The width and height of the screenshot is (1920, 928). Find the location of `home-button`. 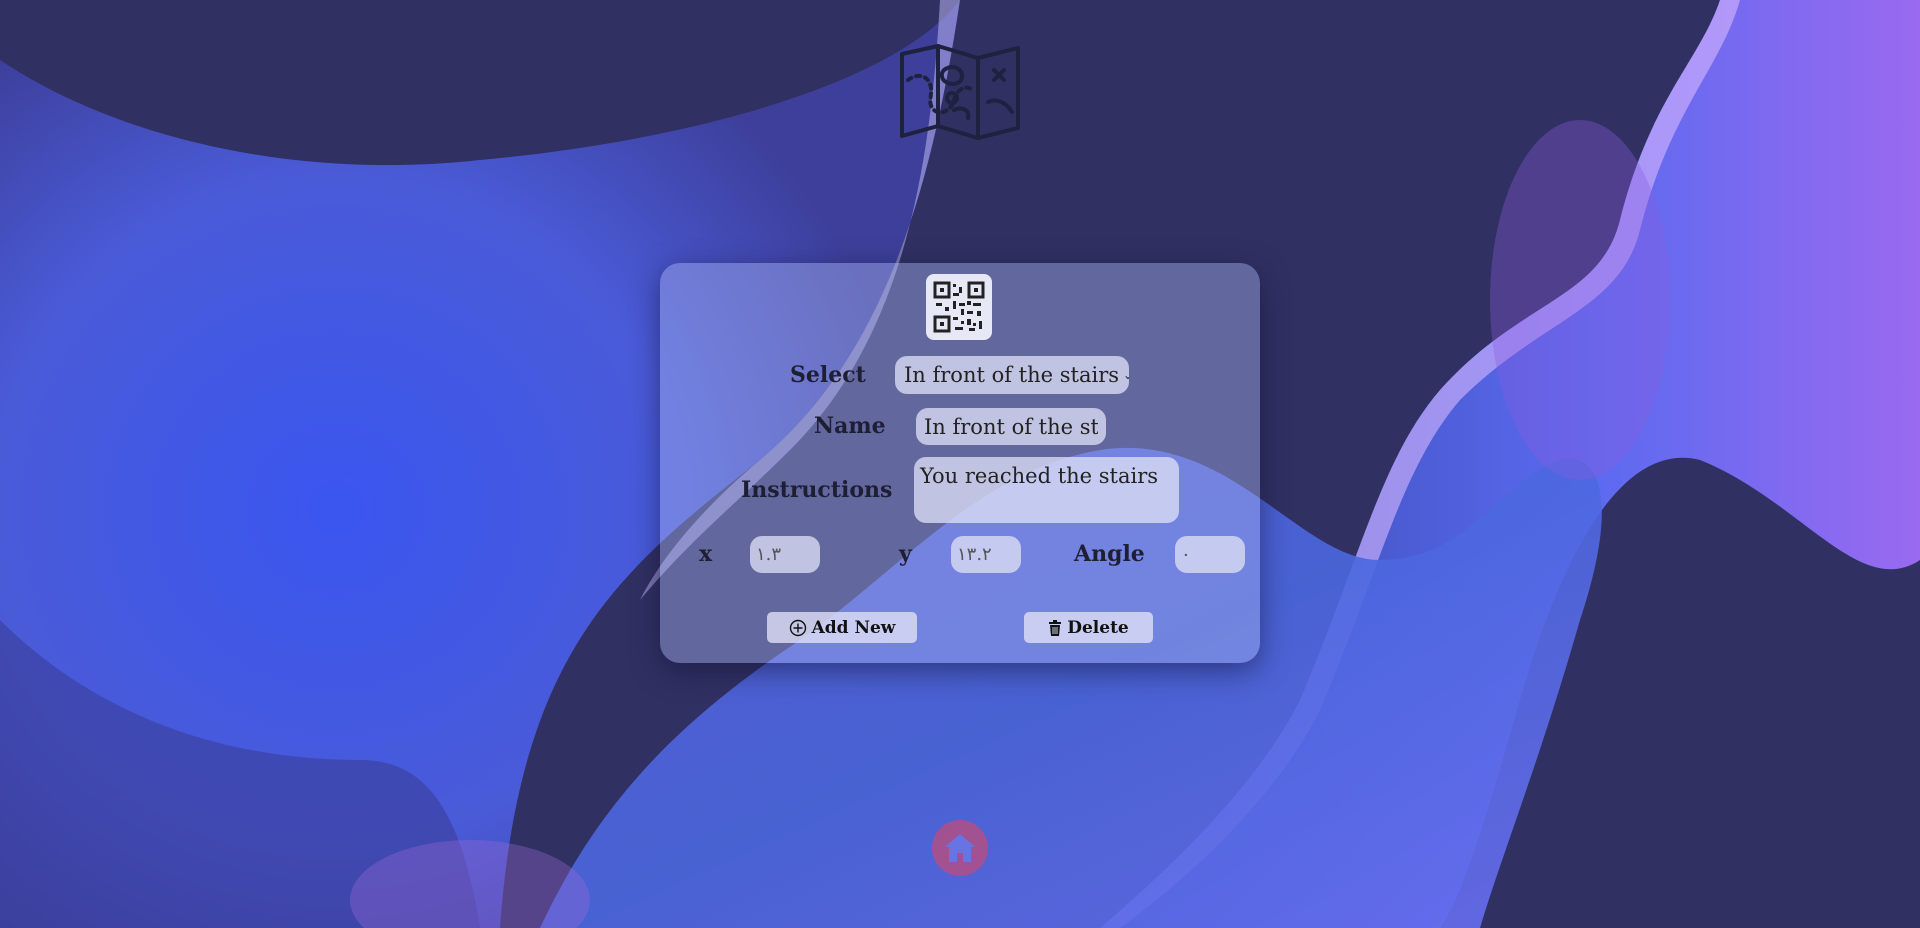

home-button is located at coordinates (960, 848).